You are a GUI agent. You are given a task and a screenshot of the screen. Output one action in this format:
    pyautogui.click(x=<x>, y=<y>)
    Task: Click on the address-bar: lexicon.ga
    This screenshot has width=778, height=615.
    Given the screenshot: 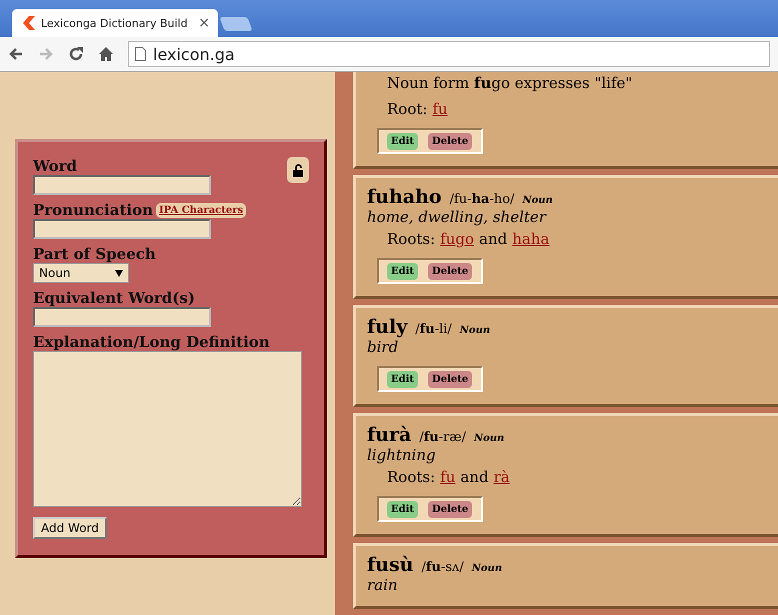 What is the action you would take?
    pyautogui.click(x=449, y=54)
    